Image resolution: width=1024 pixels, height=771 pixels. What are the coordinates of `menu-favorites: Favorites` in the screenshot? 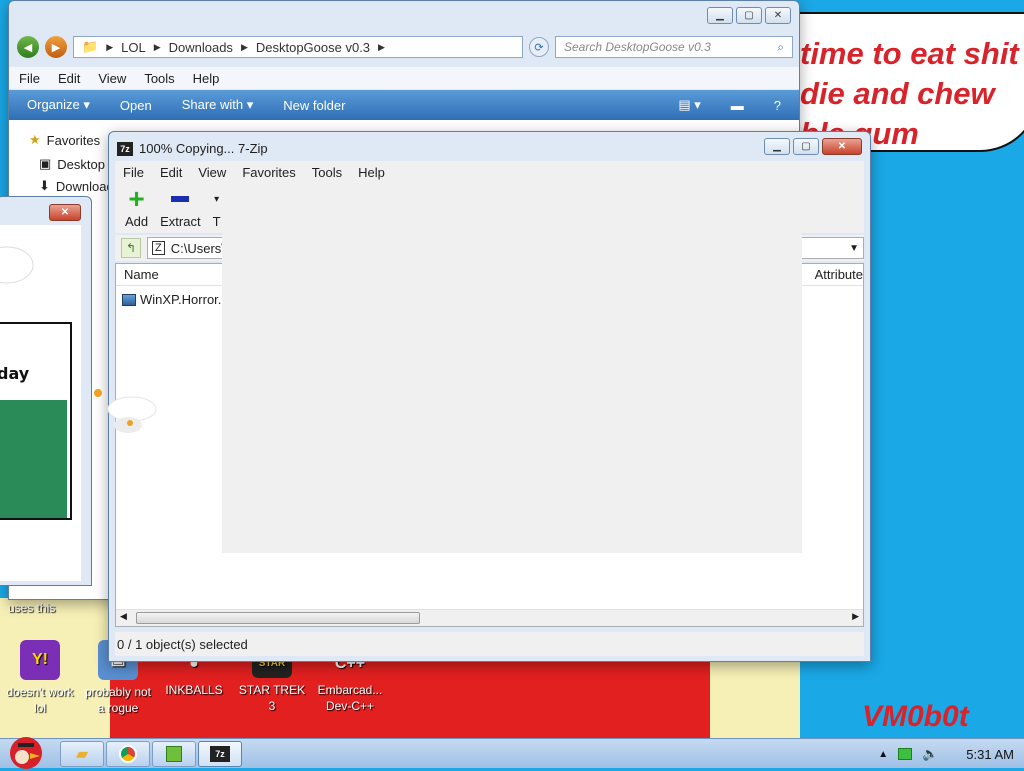 It's located at (268, 172).